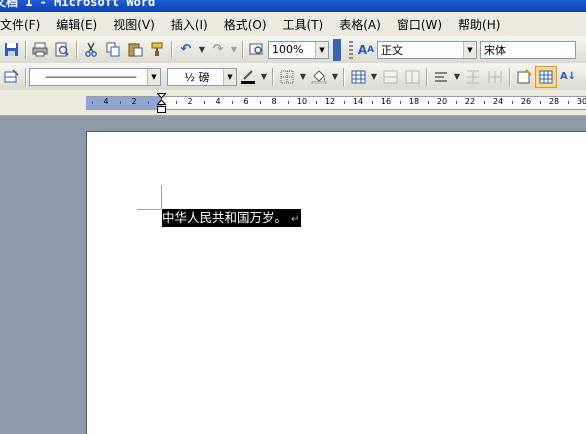  I want to click on horizontal-ruler: 4 2 2 4 6 8 10 12 14 16 18 20 22 24 26 28 30, so click(293, 103).